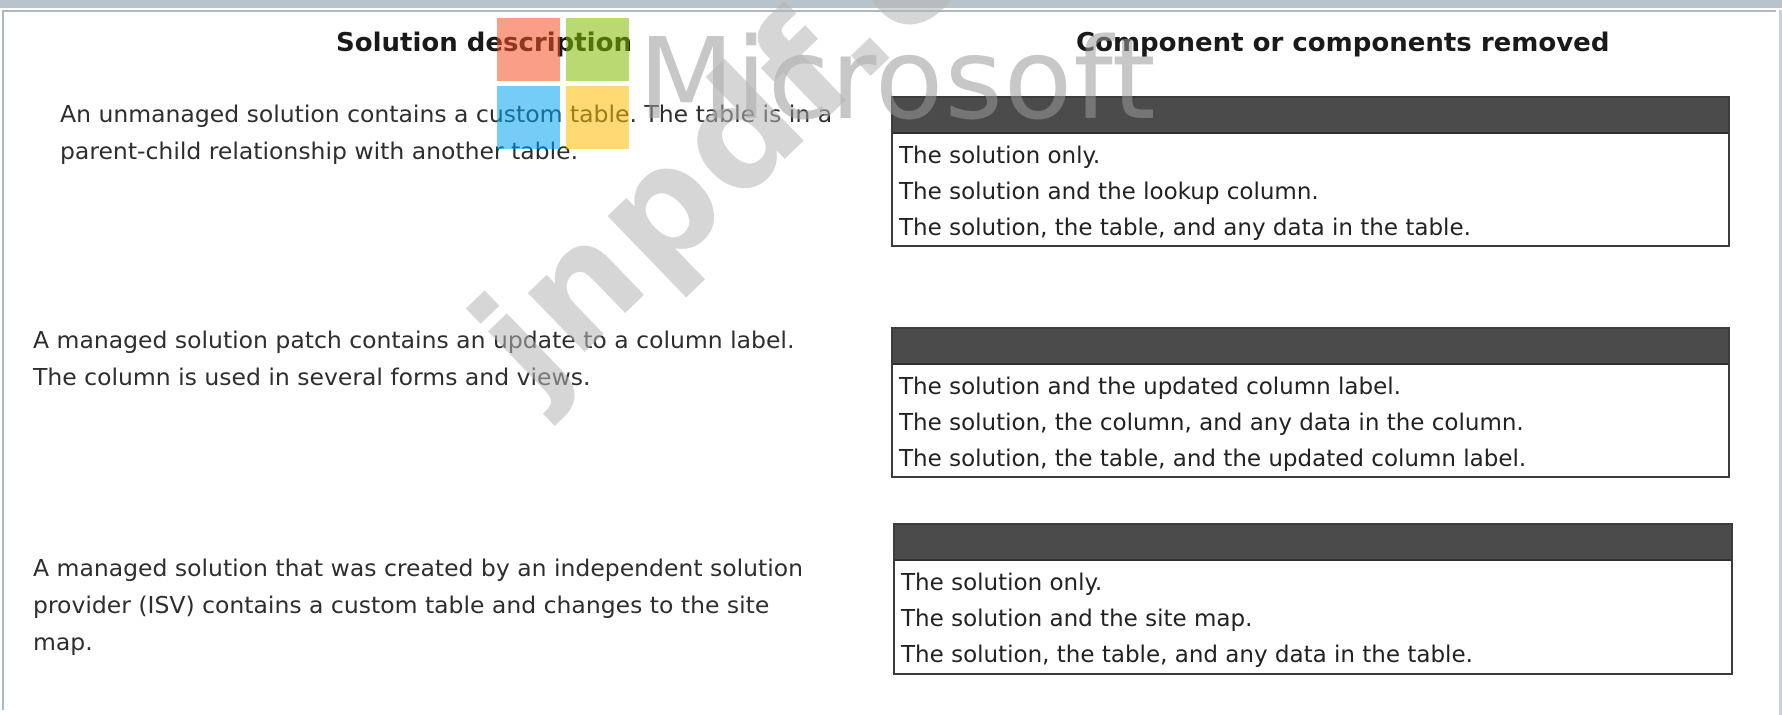 This screenshot has height=715, width=1782. Describe the element at coordinates (484, 43) in the screenshot. I see `solution-description-header: Solution description` at that location.